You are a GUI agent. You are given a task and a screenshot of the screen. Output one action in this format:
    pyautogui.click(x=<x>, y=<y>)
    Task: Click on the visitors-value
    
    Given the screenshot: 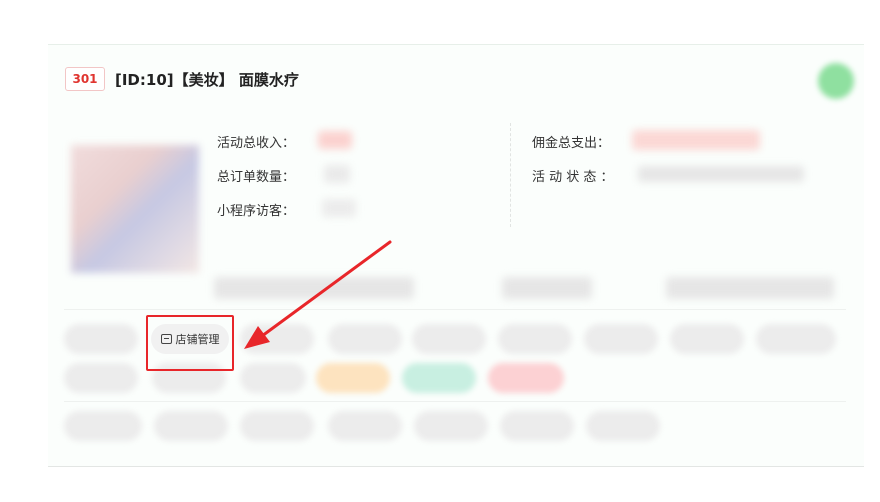 What is the action you would take?
    pyautogui.click(x=339, y=208)
    